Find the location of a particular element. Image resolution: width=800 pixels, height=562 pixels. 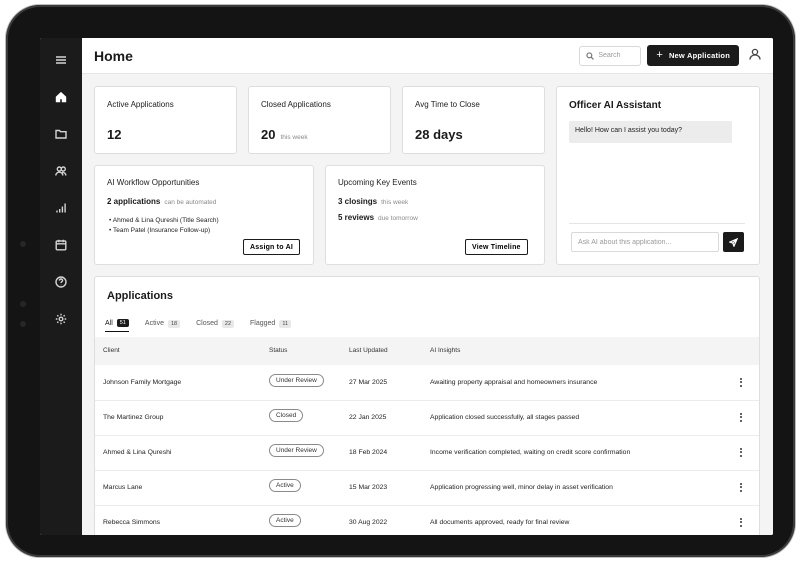

send-icon is located at coordinates (733, 242).